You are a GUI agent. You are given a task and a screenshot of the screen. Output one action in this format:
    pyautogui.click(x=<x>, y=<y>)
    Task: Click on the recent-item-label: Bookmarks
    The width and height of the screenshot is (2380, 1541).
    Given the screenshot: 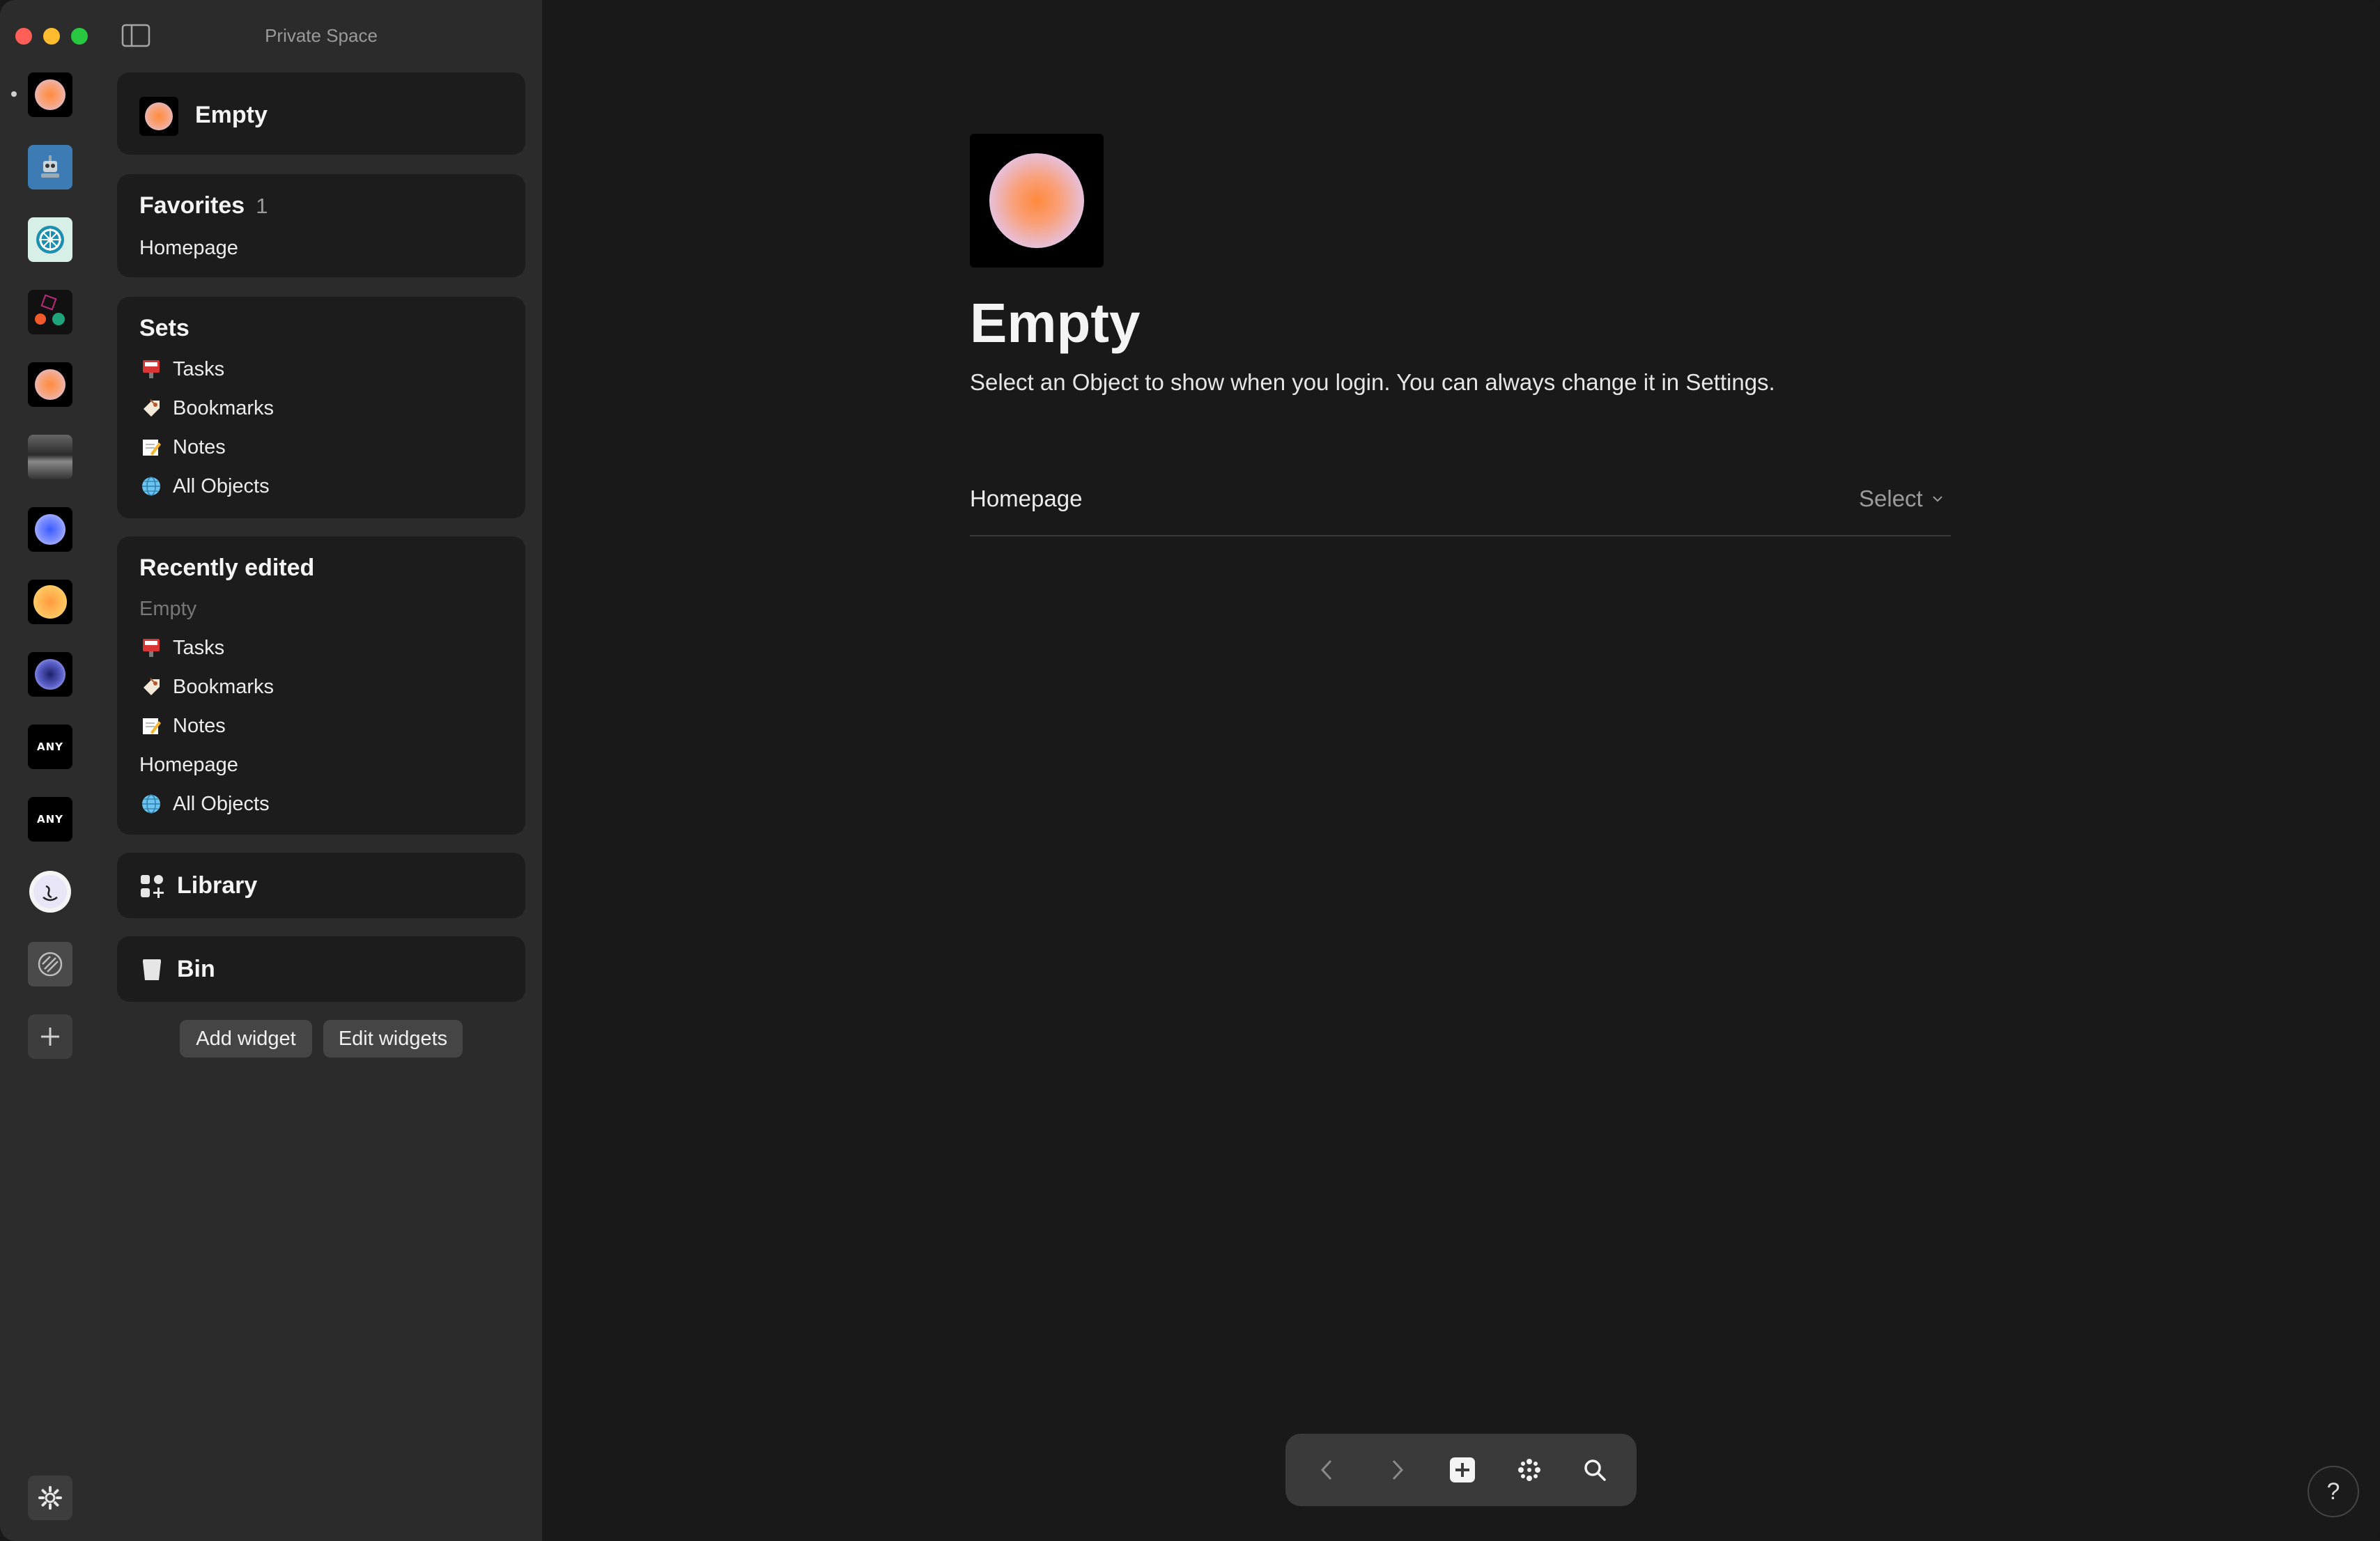 What is the action you would take?
    pyautogui.click(x=224, y=686)
    